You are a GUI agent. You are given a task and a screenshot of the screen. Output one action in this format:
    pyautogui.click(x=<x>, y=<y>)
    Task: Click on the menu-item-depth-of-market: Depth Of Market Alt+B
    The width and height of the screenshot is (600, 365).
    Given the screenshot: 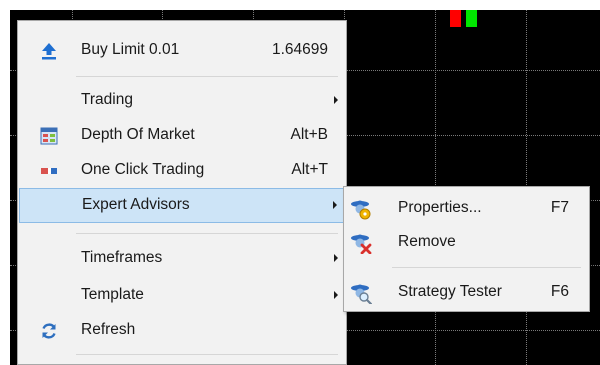 What is the action you would take?
    pyautogui.click(x=182, y=135)
    